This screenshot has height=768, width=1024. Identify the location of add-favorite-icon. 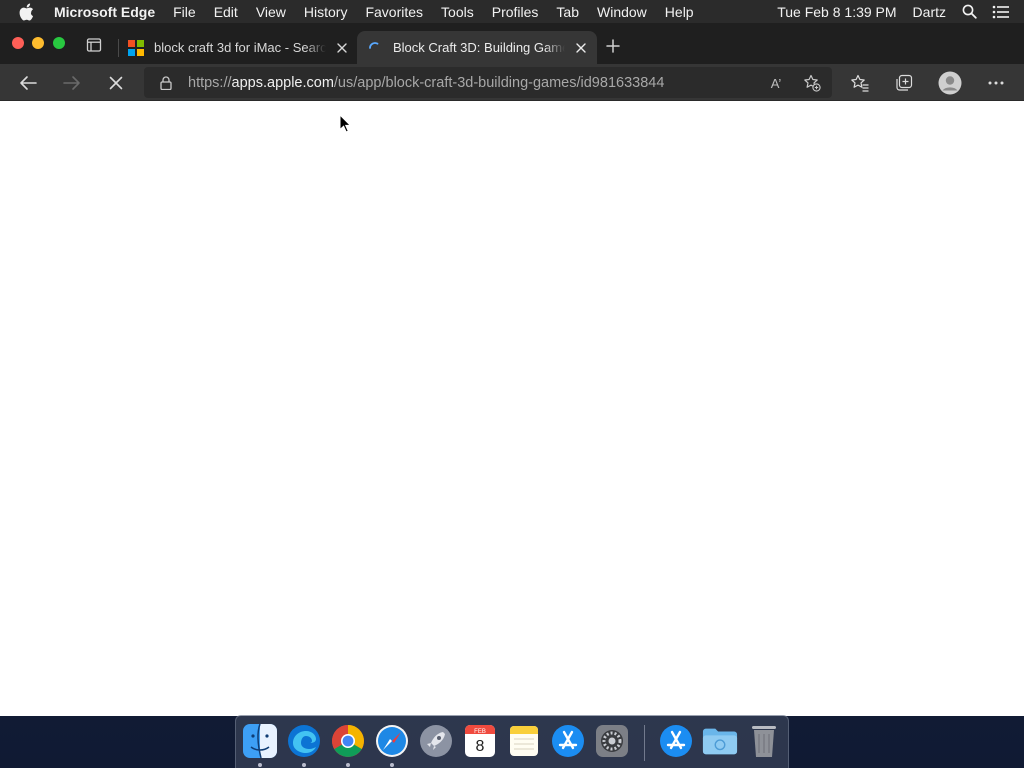
(812, 83).